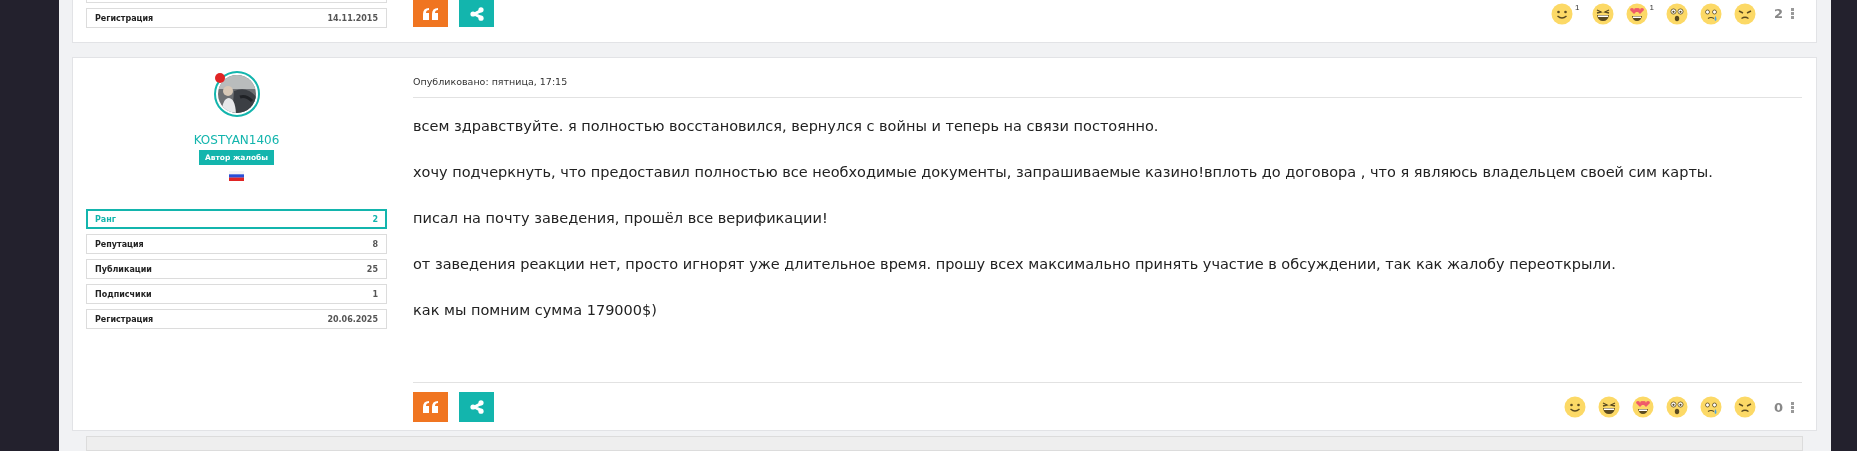  I want to click on stat-value: 25, so click(372, 269).